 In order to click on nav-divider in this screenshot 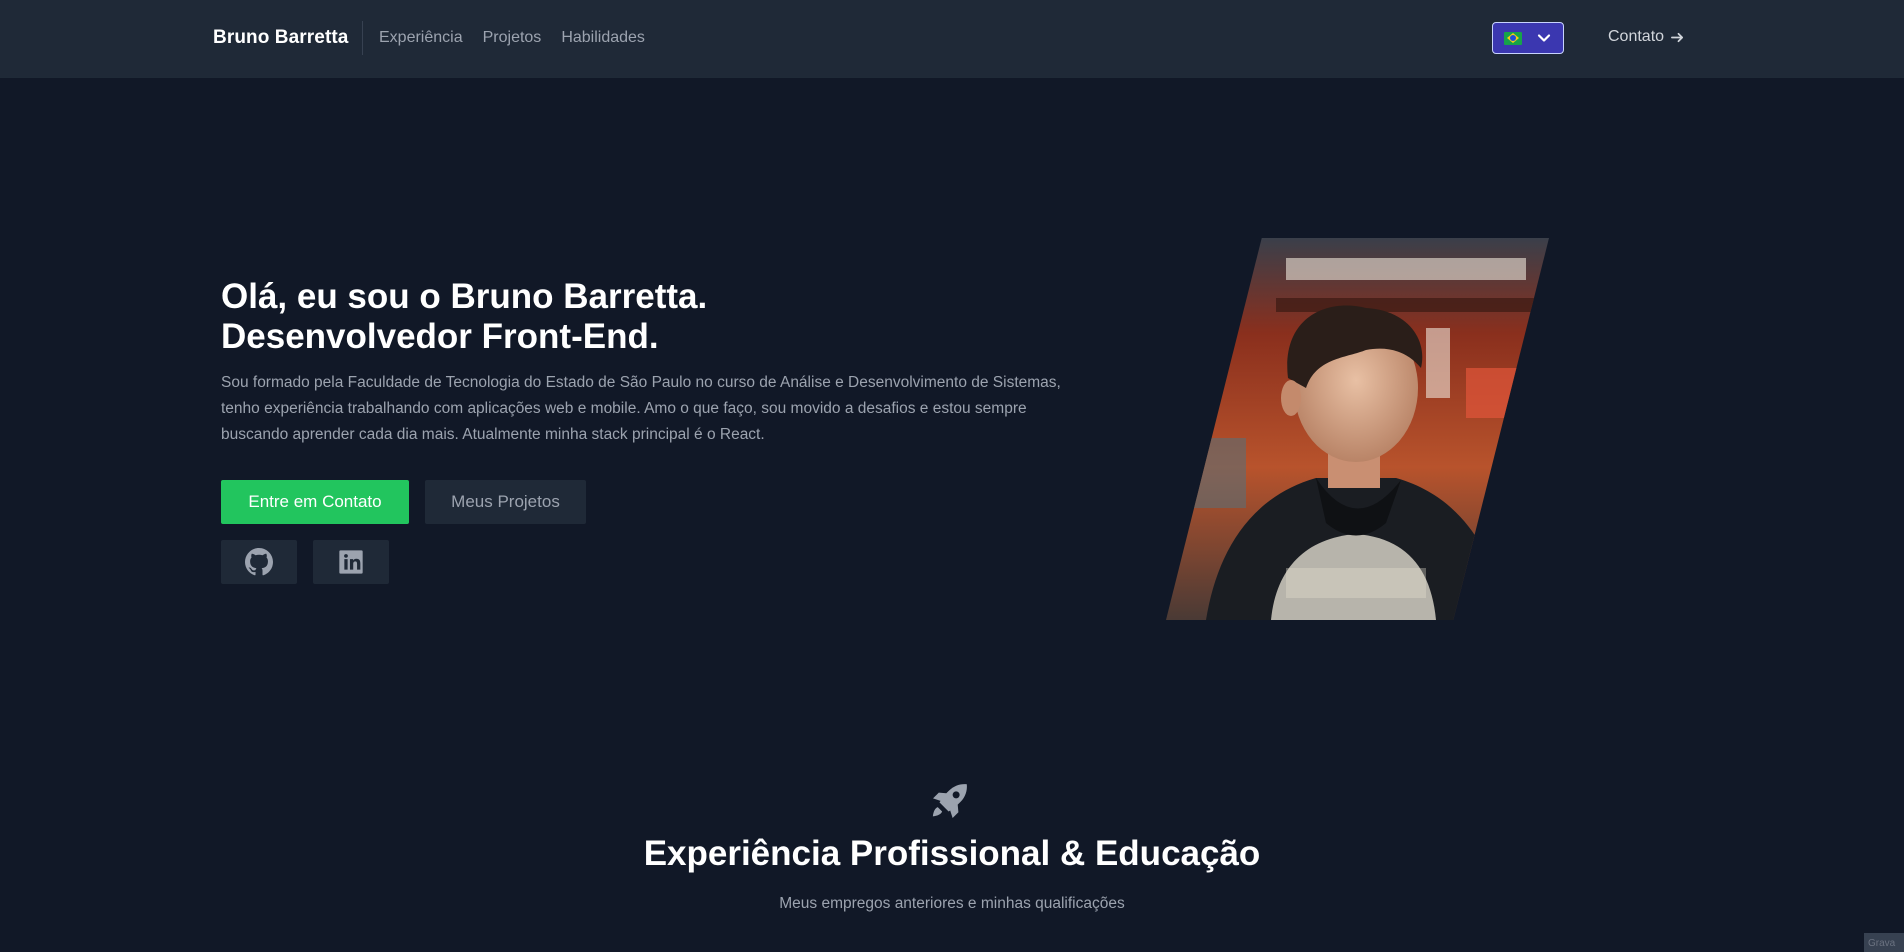, I will do `click(362, 38)`.